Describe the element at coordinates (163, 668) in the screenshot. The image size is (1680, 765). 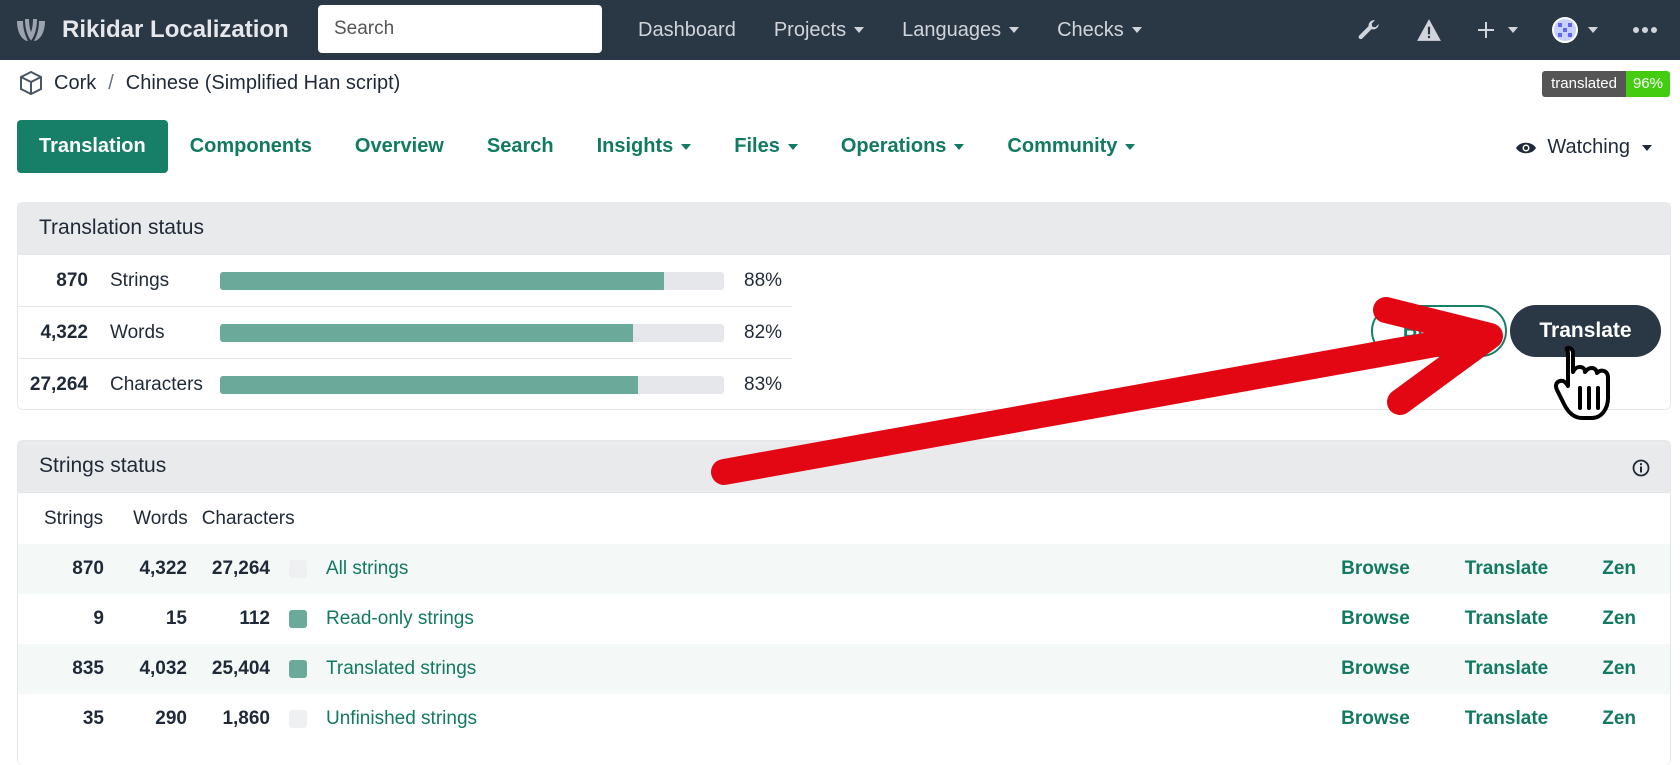
I see `cell-words: 4,032` at that location.